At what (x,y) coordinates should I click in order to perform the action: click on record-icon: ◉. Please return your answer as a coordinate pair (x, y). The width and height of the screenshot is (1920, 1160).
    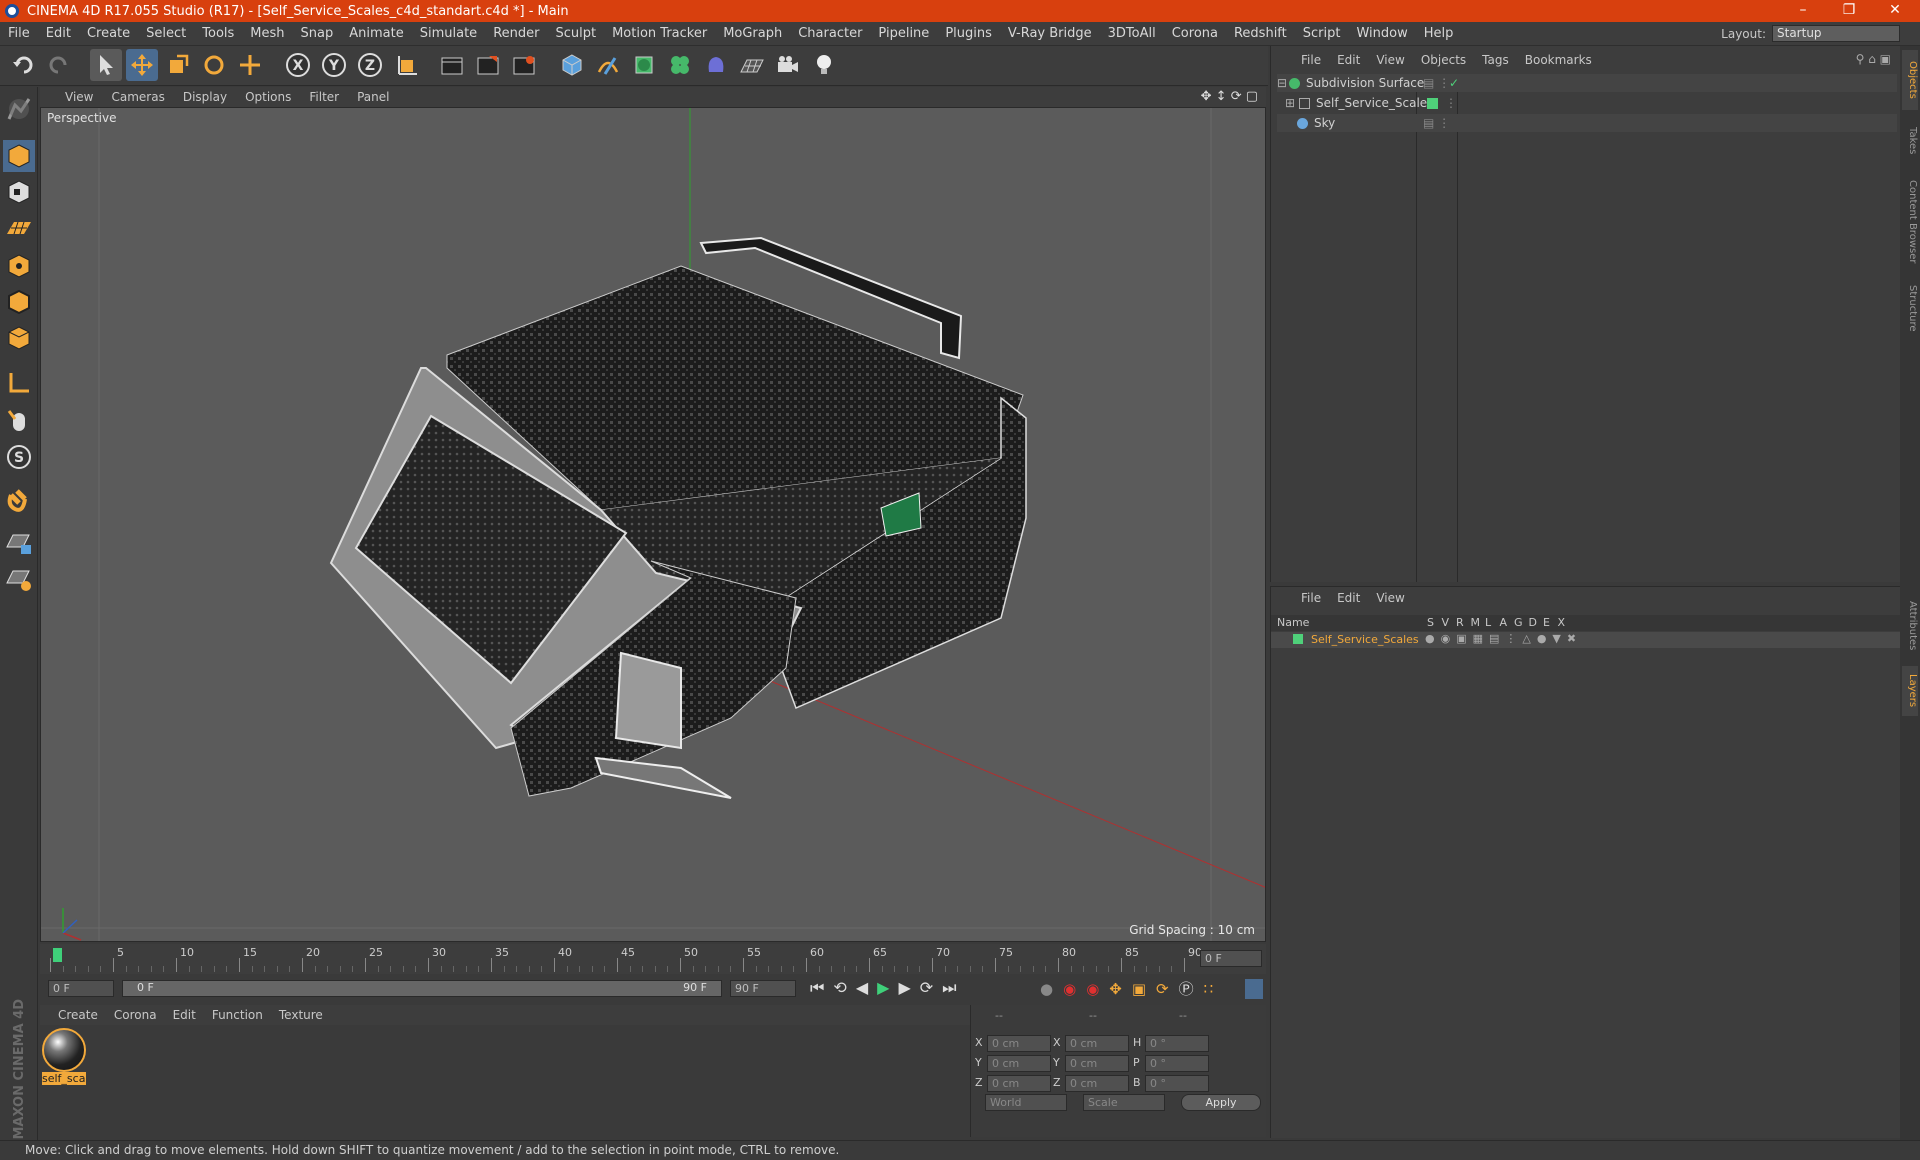
    Looking at the image, I should click on (1074, 989).